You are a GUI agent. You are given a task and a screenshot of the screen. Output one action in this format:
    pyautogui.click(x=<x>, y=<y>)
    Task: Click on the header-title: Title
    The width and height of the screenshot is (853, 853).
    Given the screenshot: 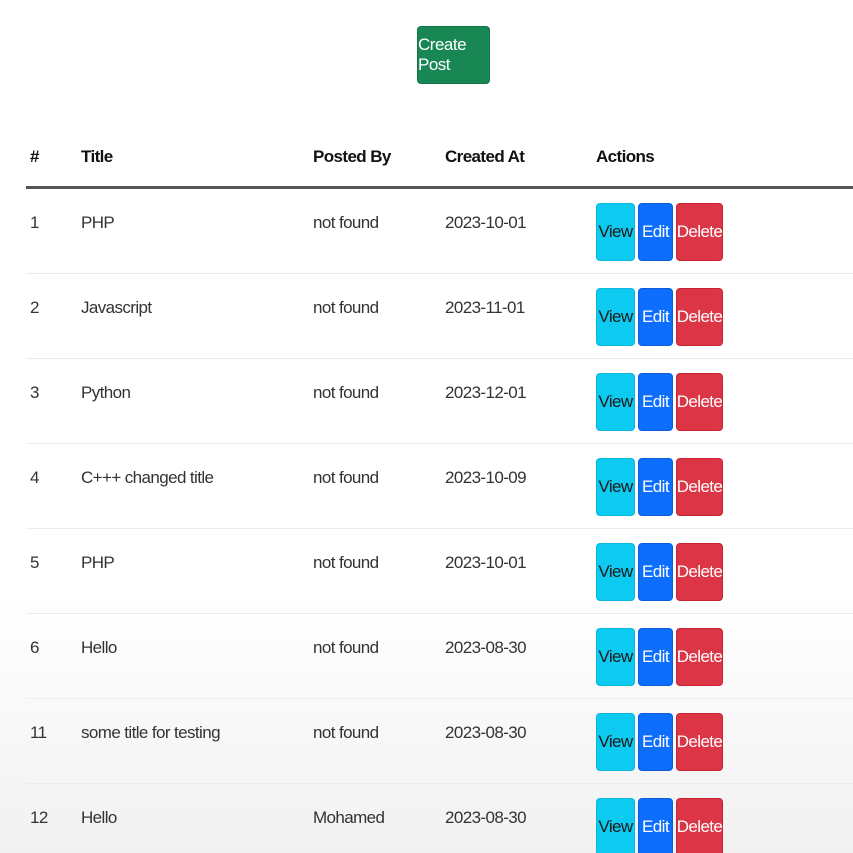 What is the action you would take?
    pyautogui.click(x=197, y=158)
    